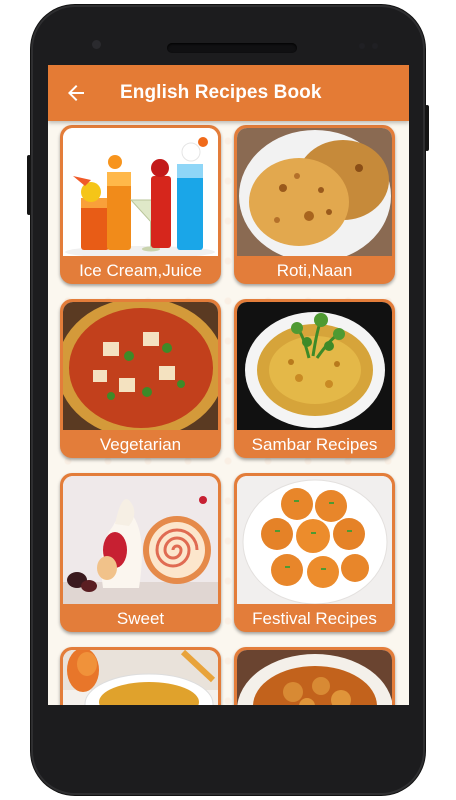 The height and width of the screenshot is (800, 456). What do you see at coordinates (314, 444) in the screenshot?
I see `category-label: Sambar Recipes` at bounding box center [314, 444].